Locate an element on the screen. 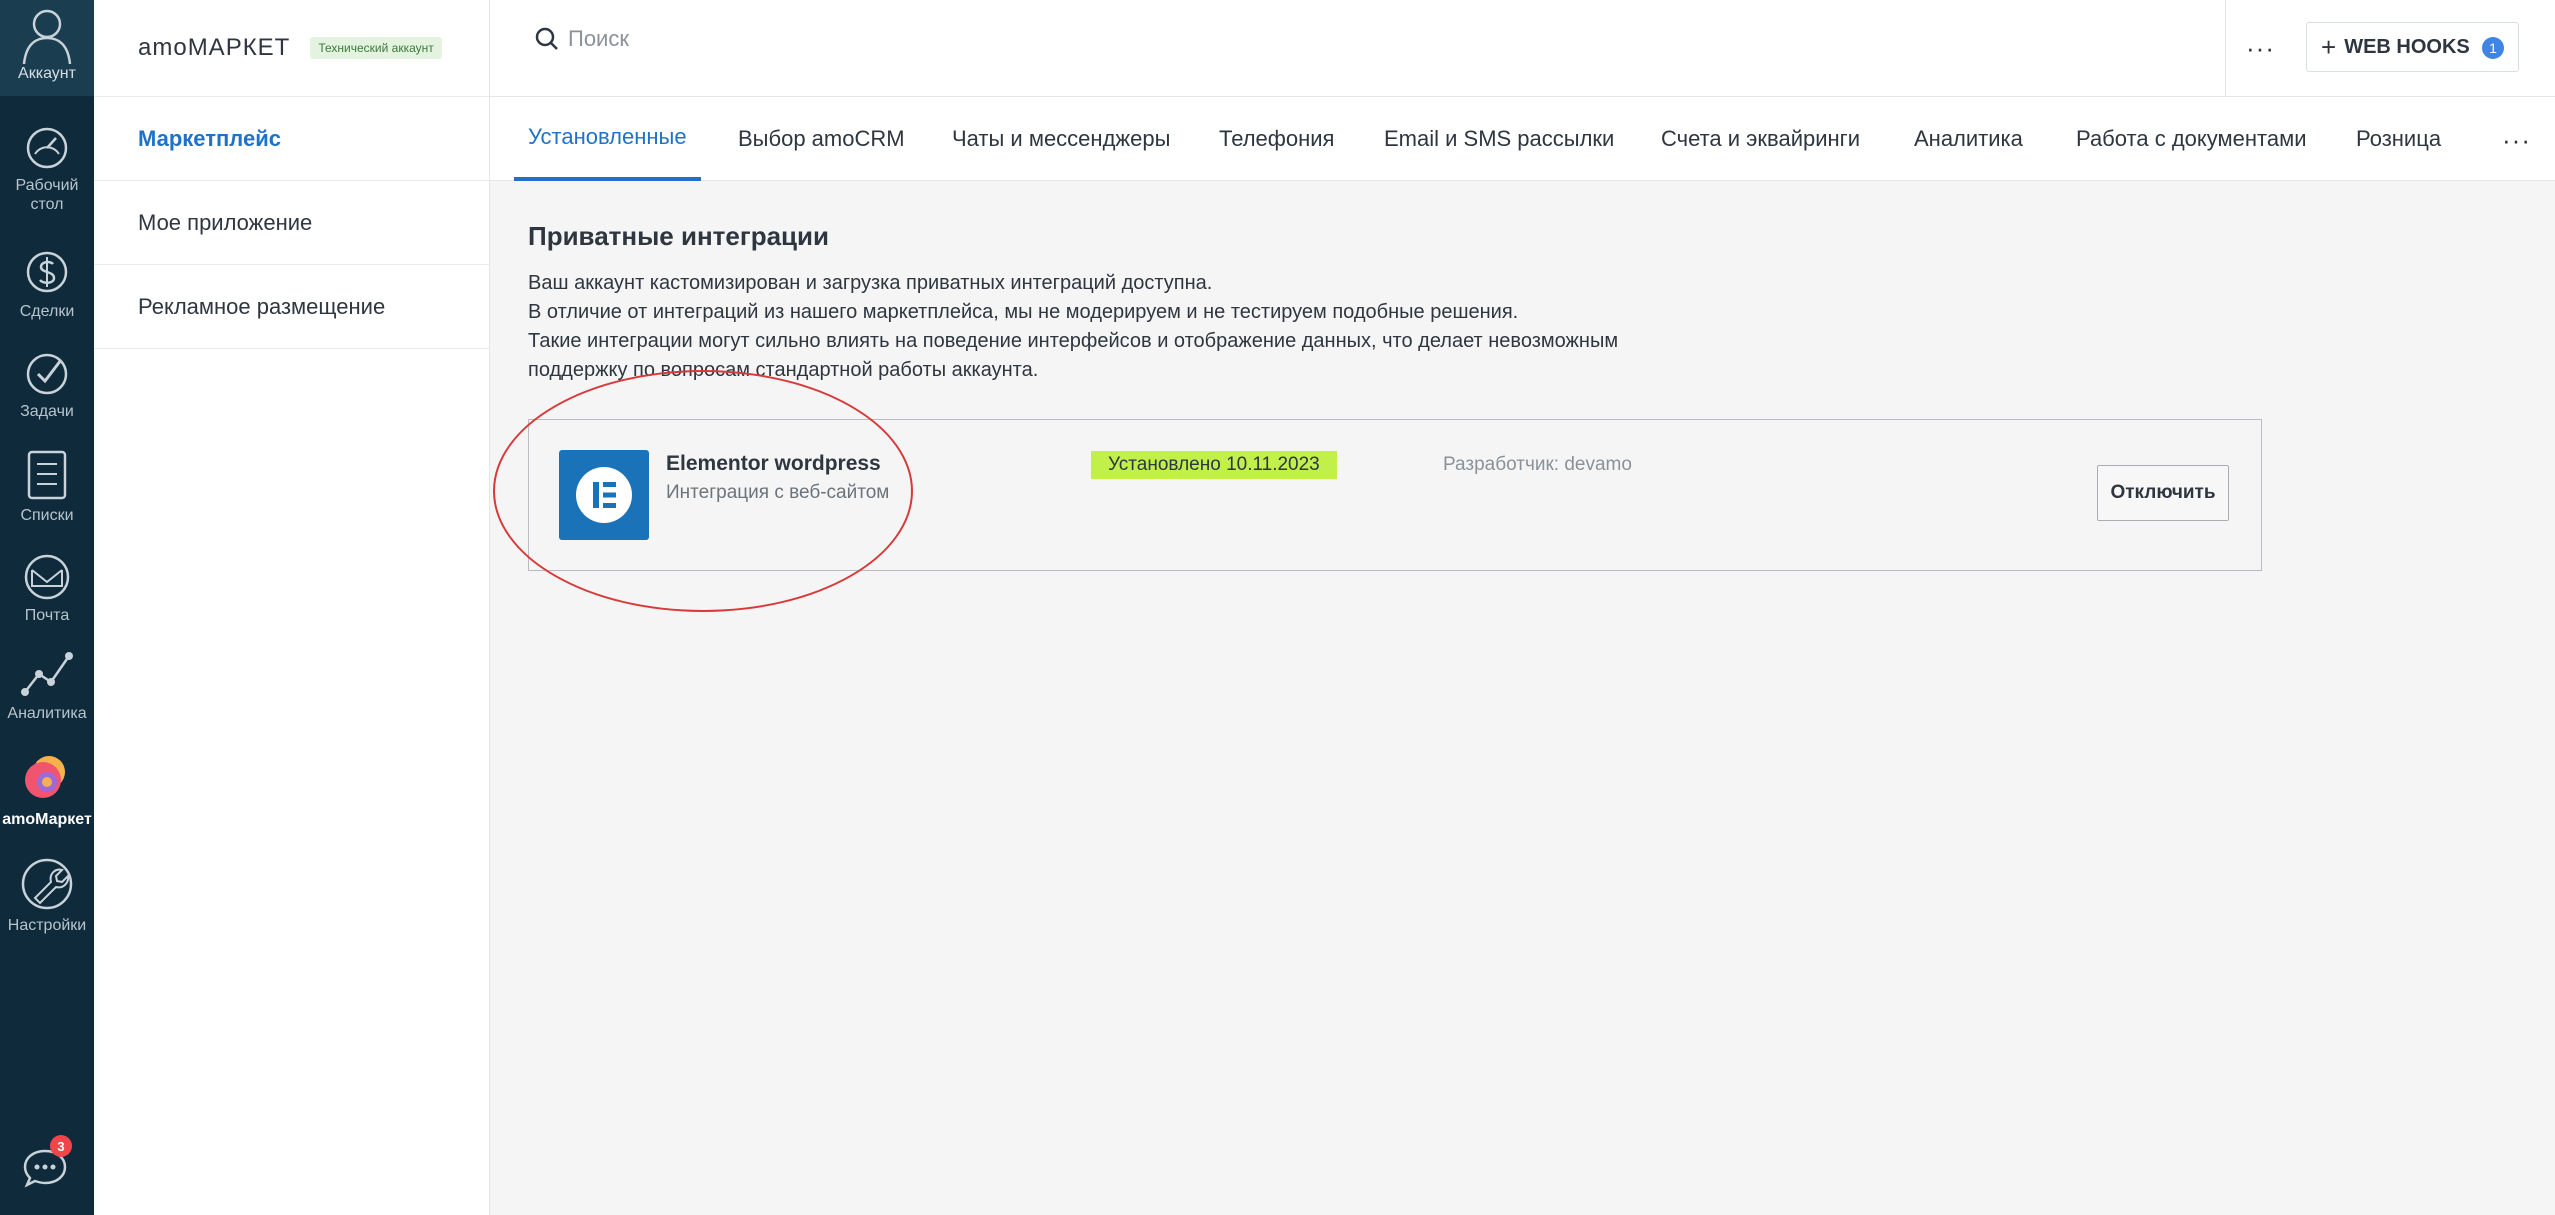 This screenshot has height=1215, width=2555. nav-settings-label: Настройки is located at coordinates (47, 925).